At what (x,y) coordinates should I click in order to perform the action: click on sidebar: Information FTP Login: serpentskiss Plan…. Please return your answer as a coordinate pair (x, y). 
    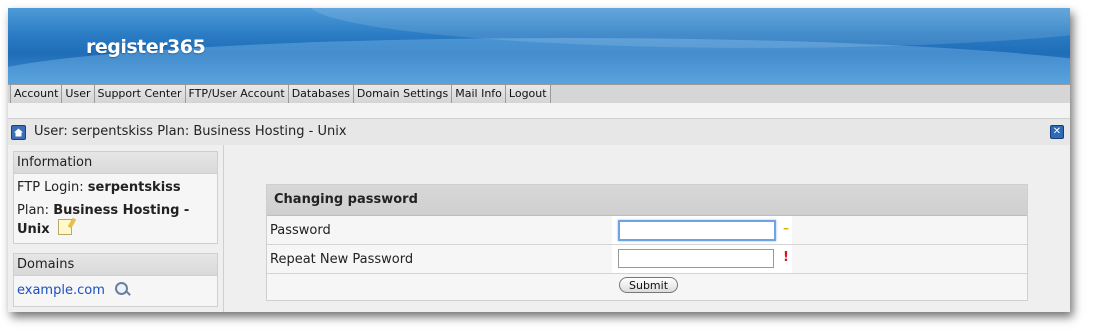
    Looking at the image, I should click on (116, 228).